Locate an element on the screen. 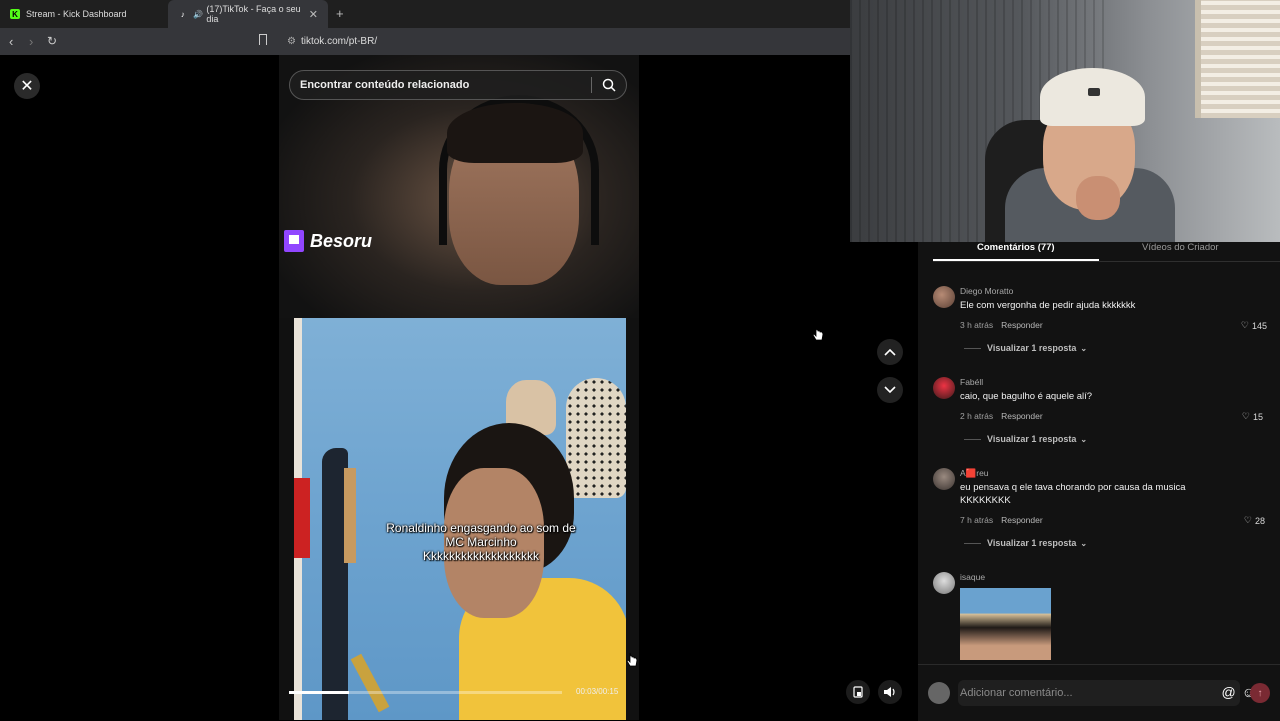 This screenshot has width=1280, height=721. send-comment-button: ↑ is located at coordinates (1260, 693).